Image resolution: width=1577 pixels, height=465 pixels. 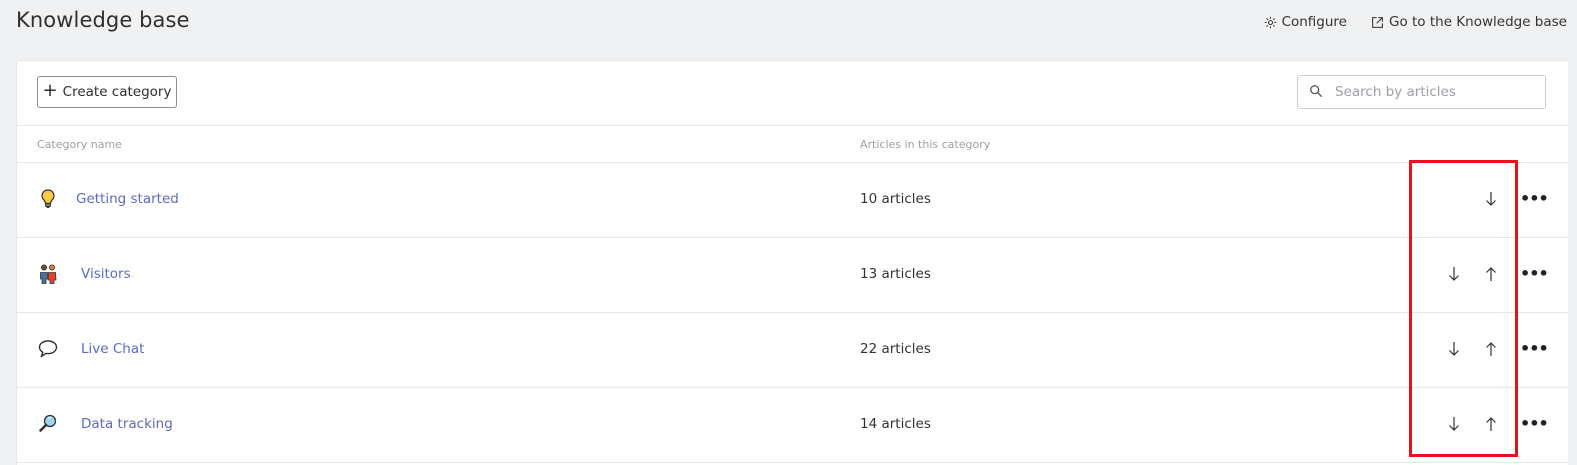 I want to click on article-count: 10 articles, so click(x=895, y=199).